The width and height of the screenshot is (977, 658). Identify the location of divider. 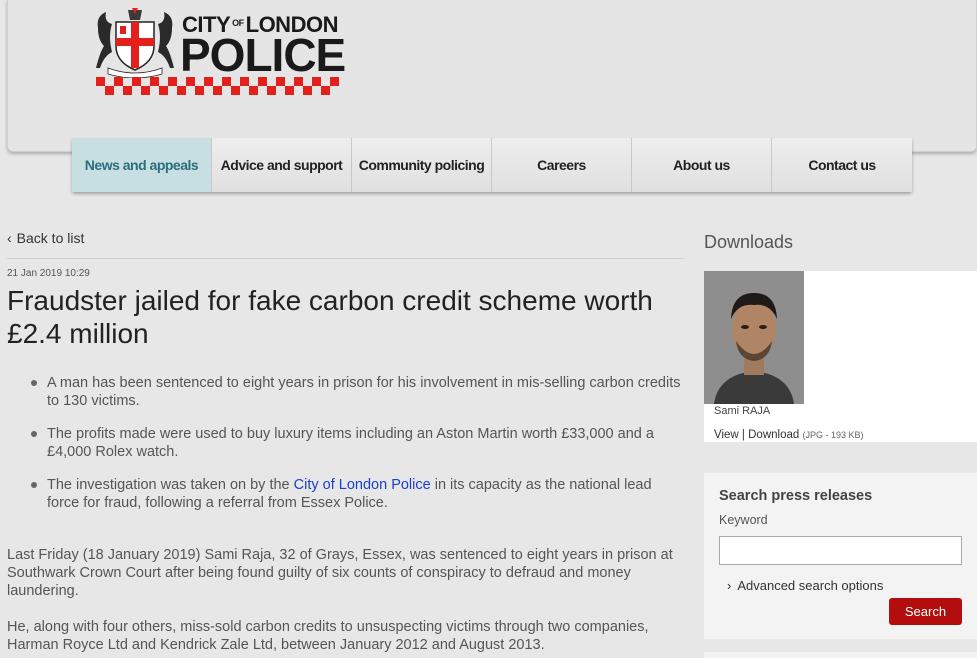
(345, 258).